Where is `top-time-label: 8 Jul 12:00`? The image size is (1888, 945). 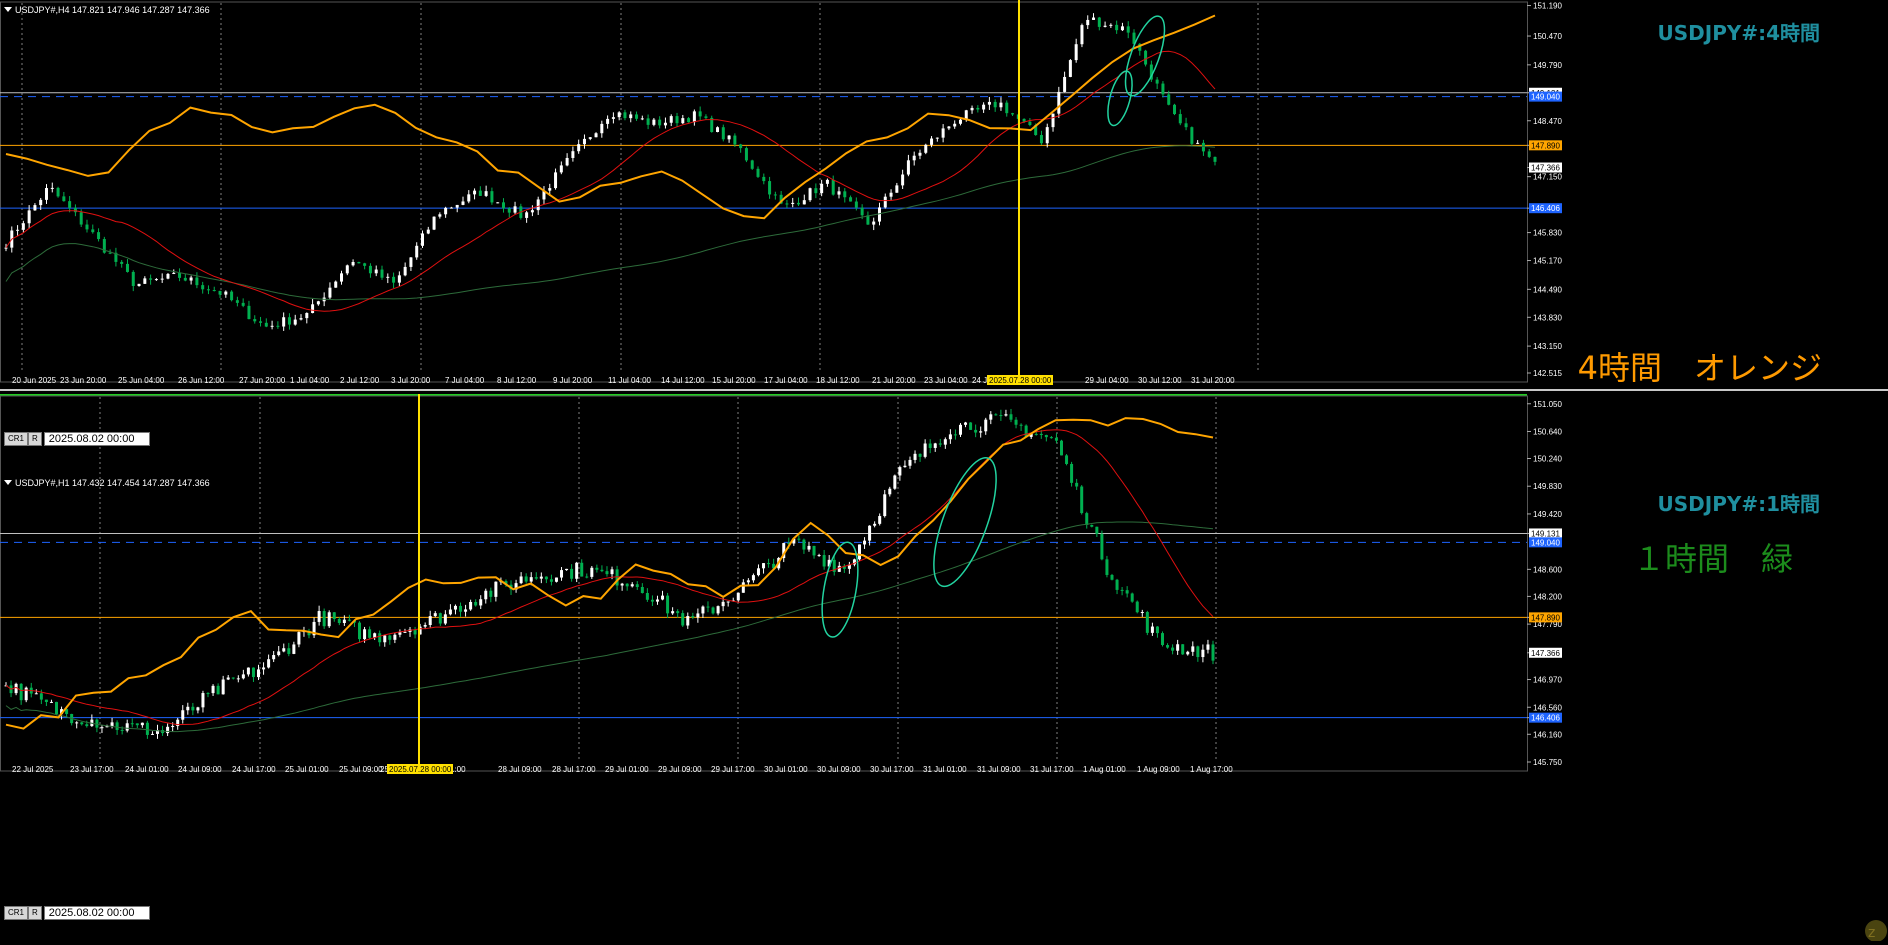 top-time-label: 8 Jul 12:00 is located at coordinates (517, 380).